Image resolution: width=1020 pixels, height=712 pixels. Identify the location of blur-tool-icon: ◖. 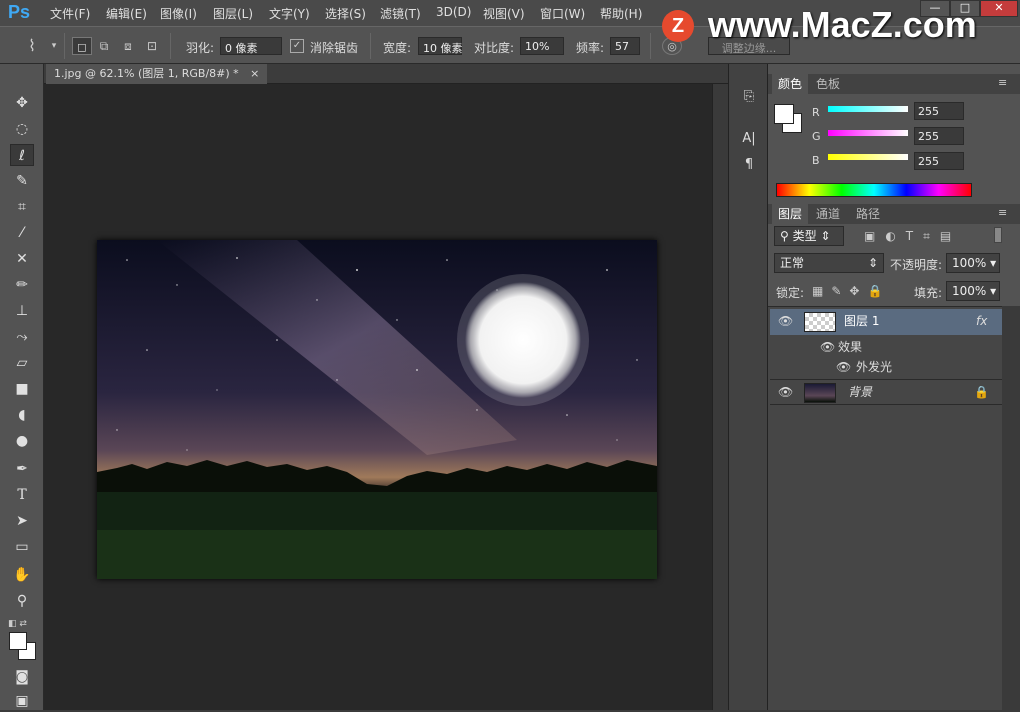
(22, 415).